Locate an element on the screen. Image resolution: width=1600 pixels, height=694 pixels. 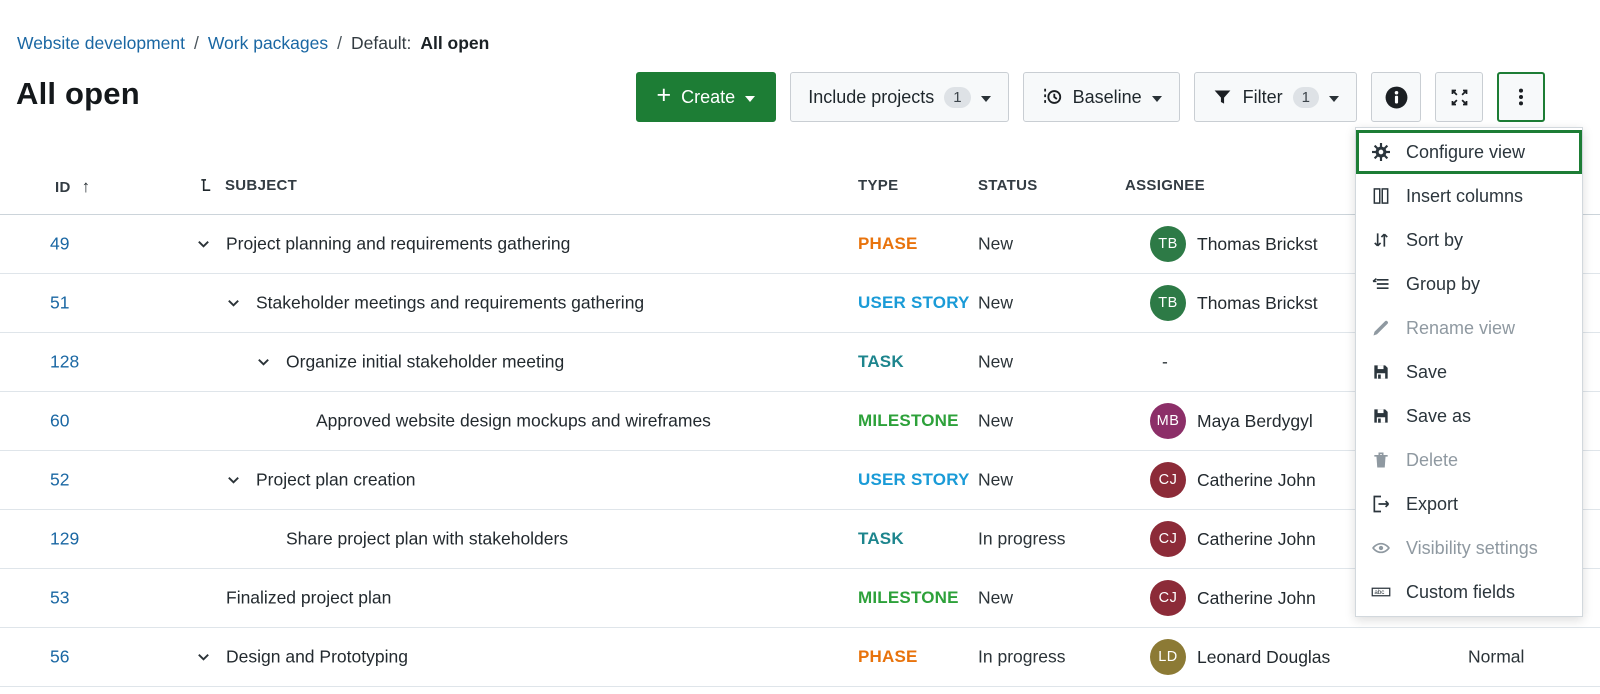
menu-item-save: Save is located at coordinates (1469, 372).